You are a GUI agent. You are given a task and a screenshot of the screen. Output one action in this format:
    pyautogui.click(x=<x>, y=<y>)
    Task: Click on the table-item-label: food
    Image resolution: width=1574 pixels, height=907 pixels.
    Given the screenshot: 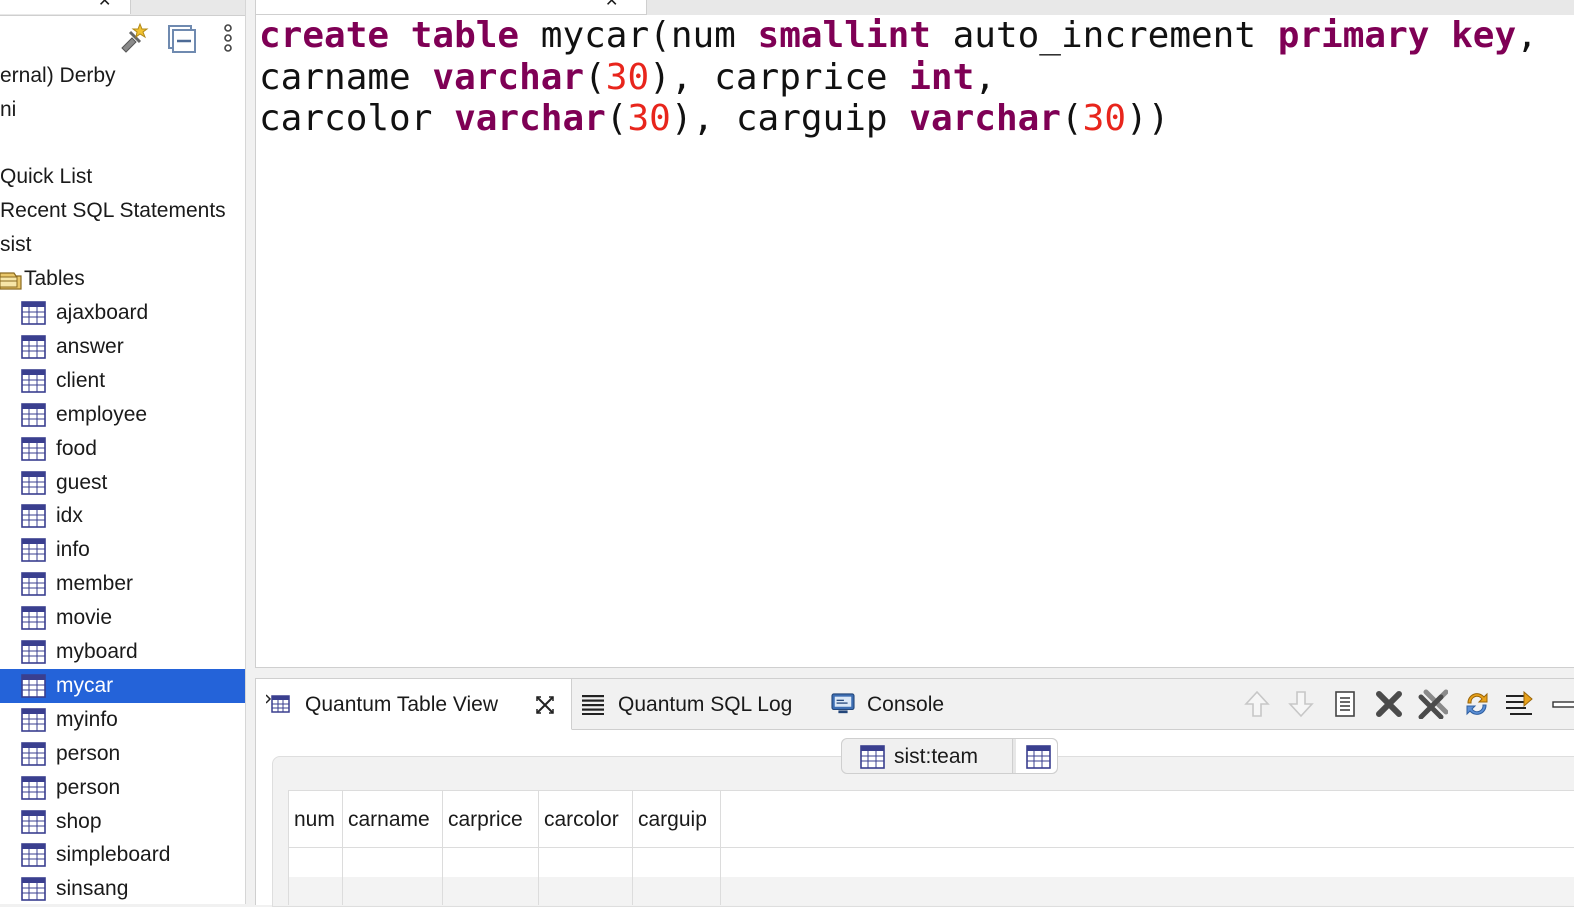 What is the action you would take?
    pyautogui.click(x=76, y=448)
    